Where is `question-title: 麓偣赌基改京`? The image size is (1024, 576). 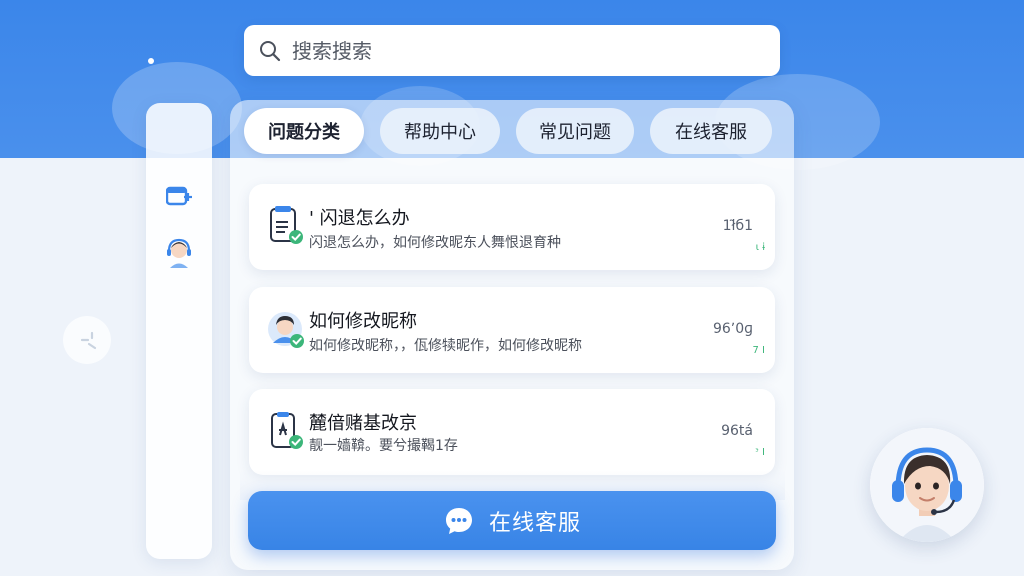 question-title: 麓偣赌基改京 is located at coordinates (363, 423).